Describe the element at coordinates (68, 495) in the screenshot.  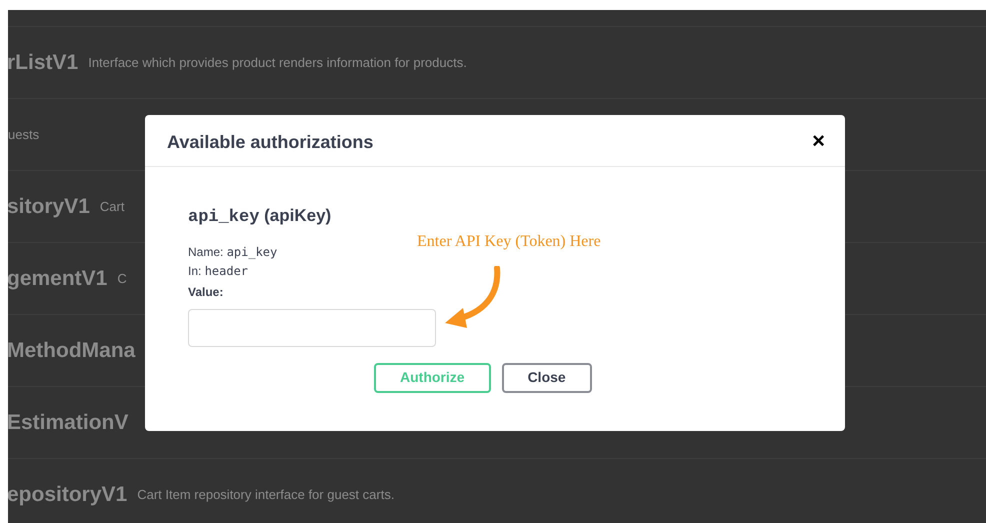
I see `section-title: epositoryV1` at that location.